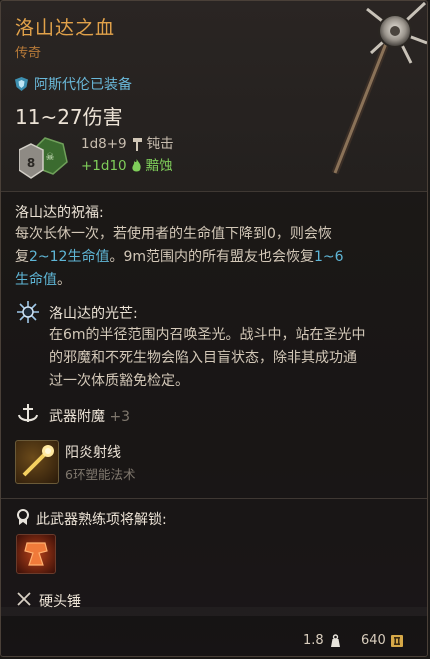 This screenshot has height=659, width=430. Describe the element at coordinates (64, 280) in the screenshot. I see `blessing-line-3-end: 。` at that location.